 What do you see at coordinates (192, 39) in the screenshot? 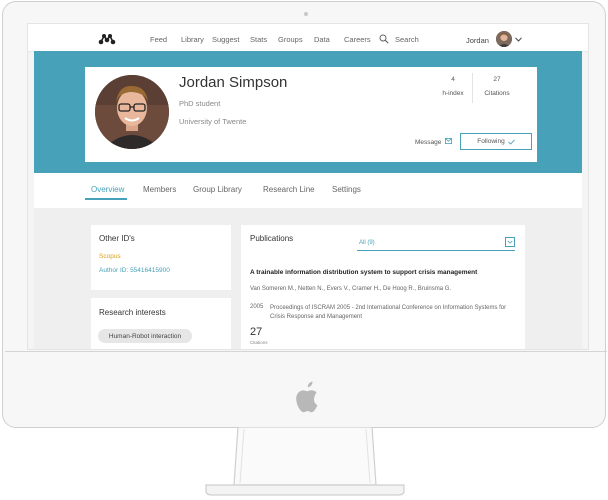
I see `nav-library: Library` at bounding box center [192, 39].